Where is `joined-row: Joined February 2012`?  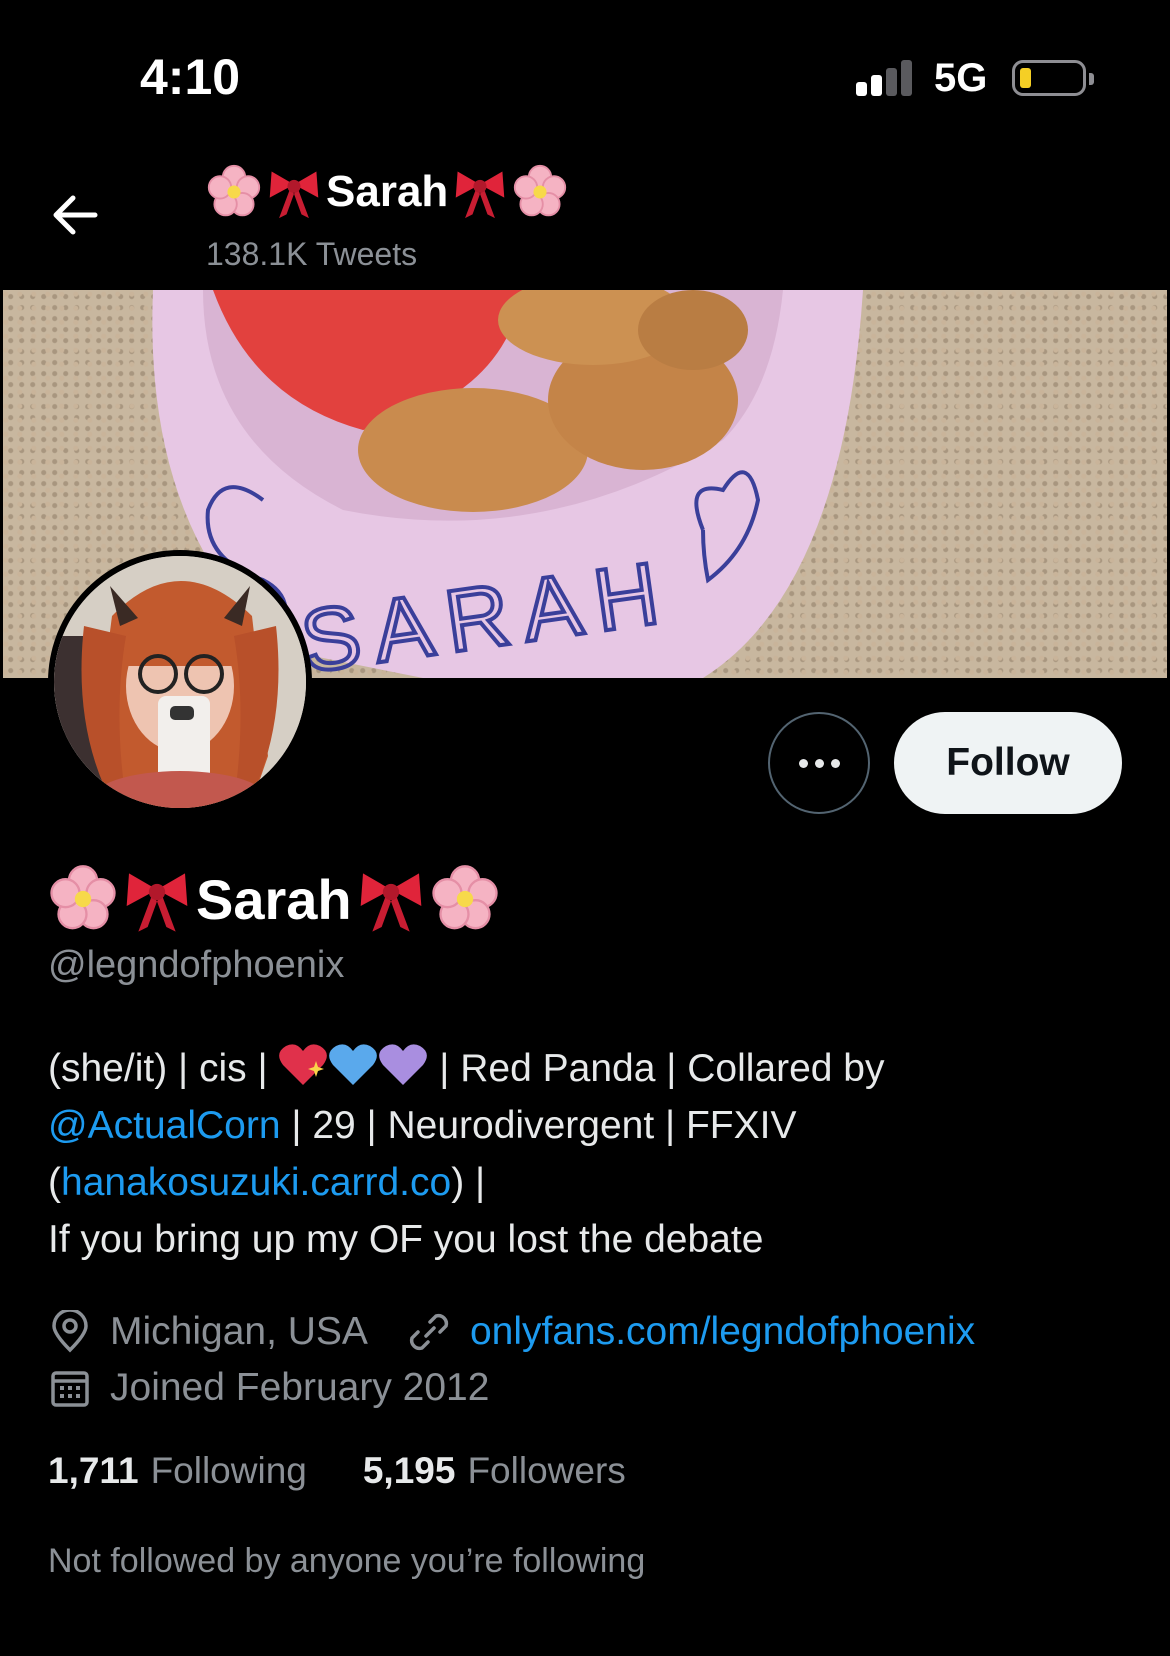
joined-row: Joined February 2012 is located at coordinates (268, 1388).